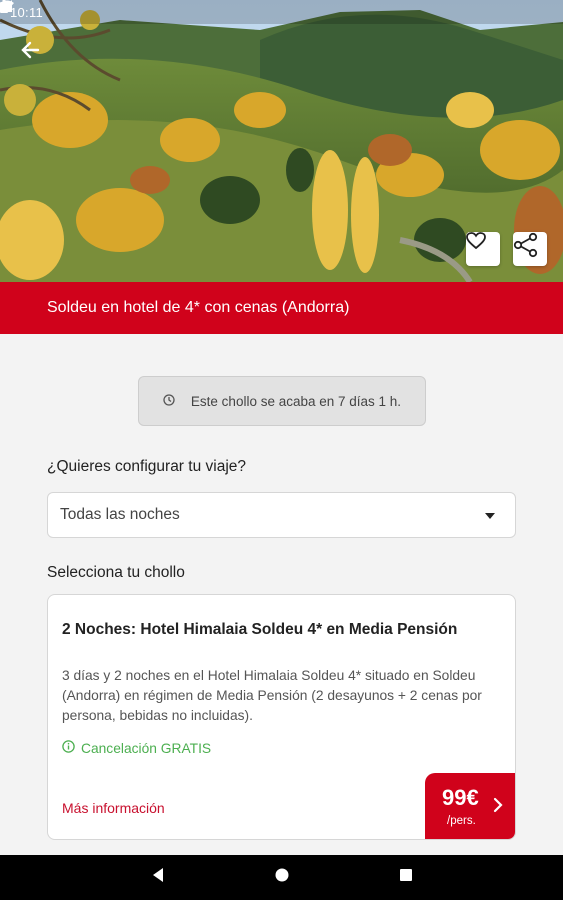 The image size is (563, 900). What do you see at coordinates (281, 515) in the screenshot?
I see `nights-dropdown: Todas las noches` at bounding box center [281, 515].